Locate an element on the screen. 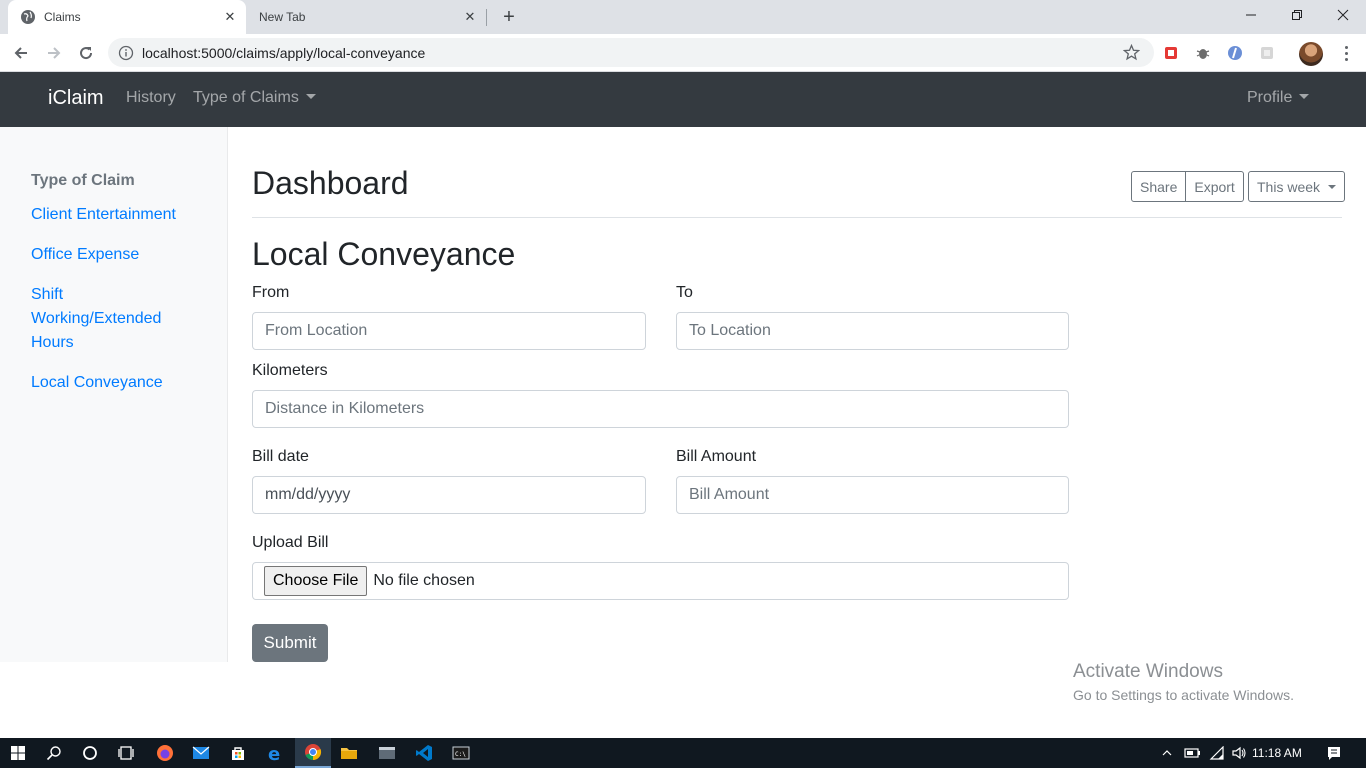 The width and height of the screenshot is (1366, 768). back-icon is located at coordinates (21, 53).